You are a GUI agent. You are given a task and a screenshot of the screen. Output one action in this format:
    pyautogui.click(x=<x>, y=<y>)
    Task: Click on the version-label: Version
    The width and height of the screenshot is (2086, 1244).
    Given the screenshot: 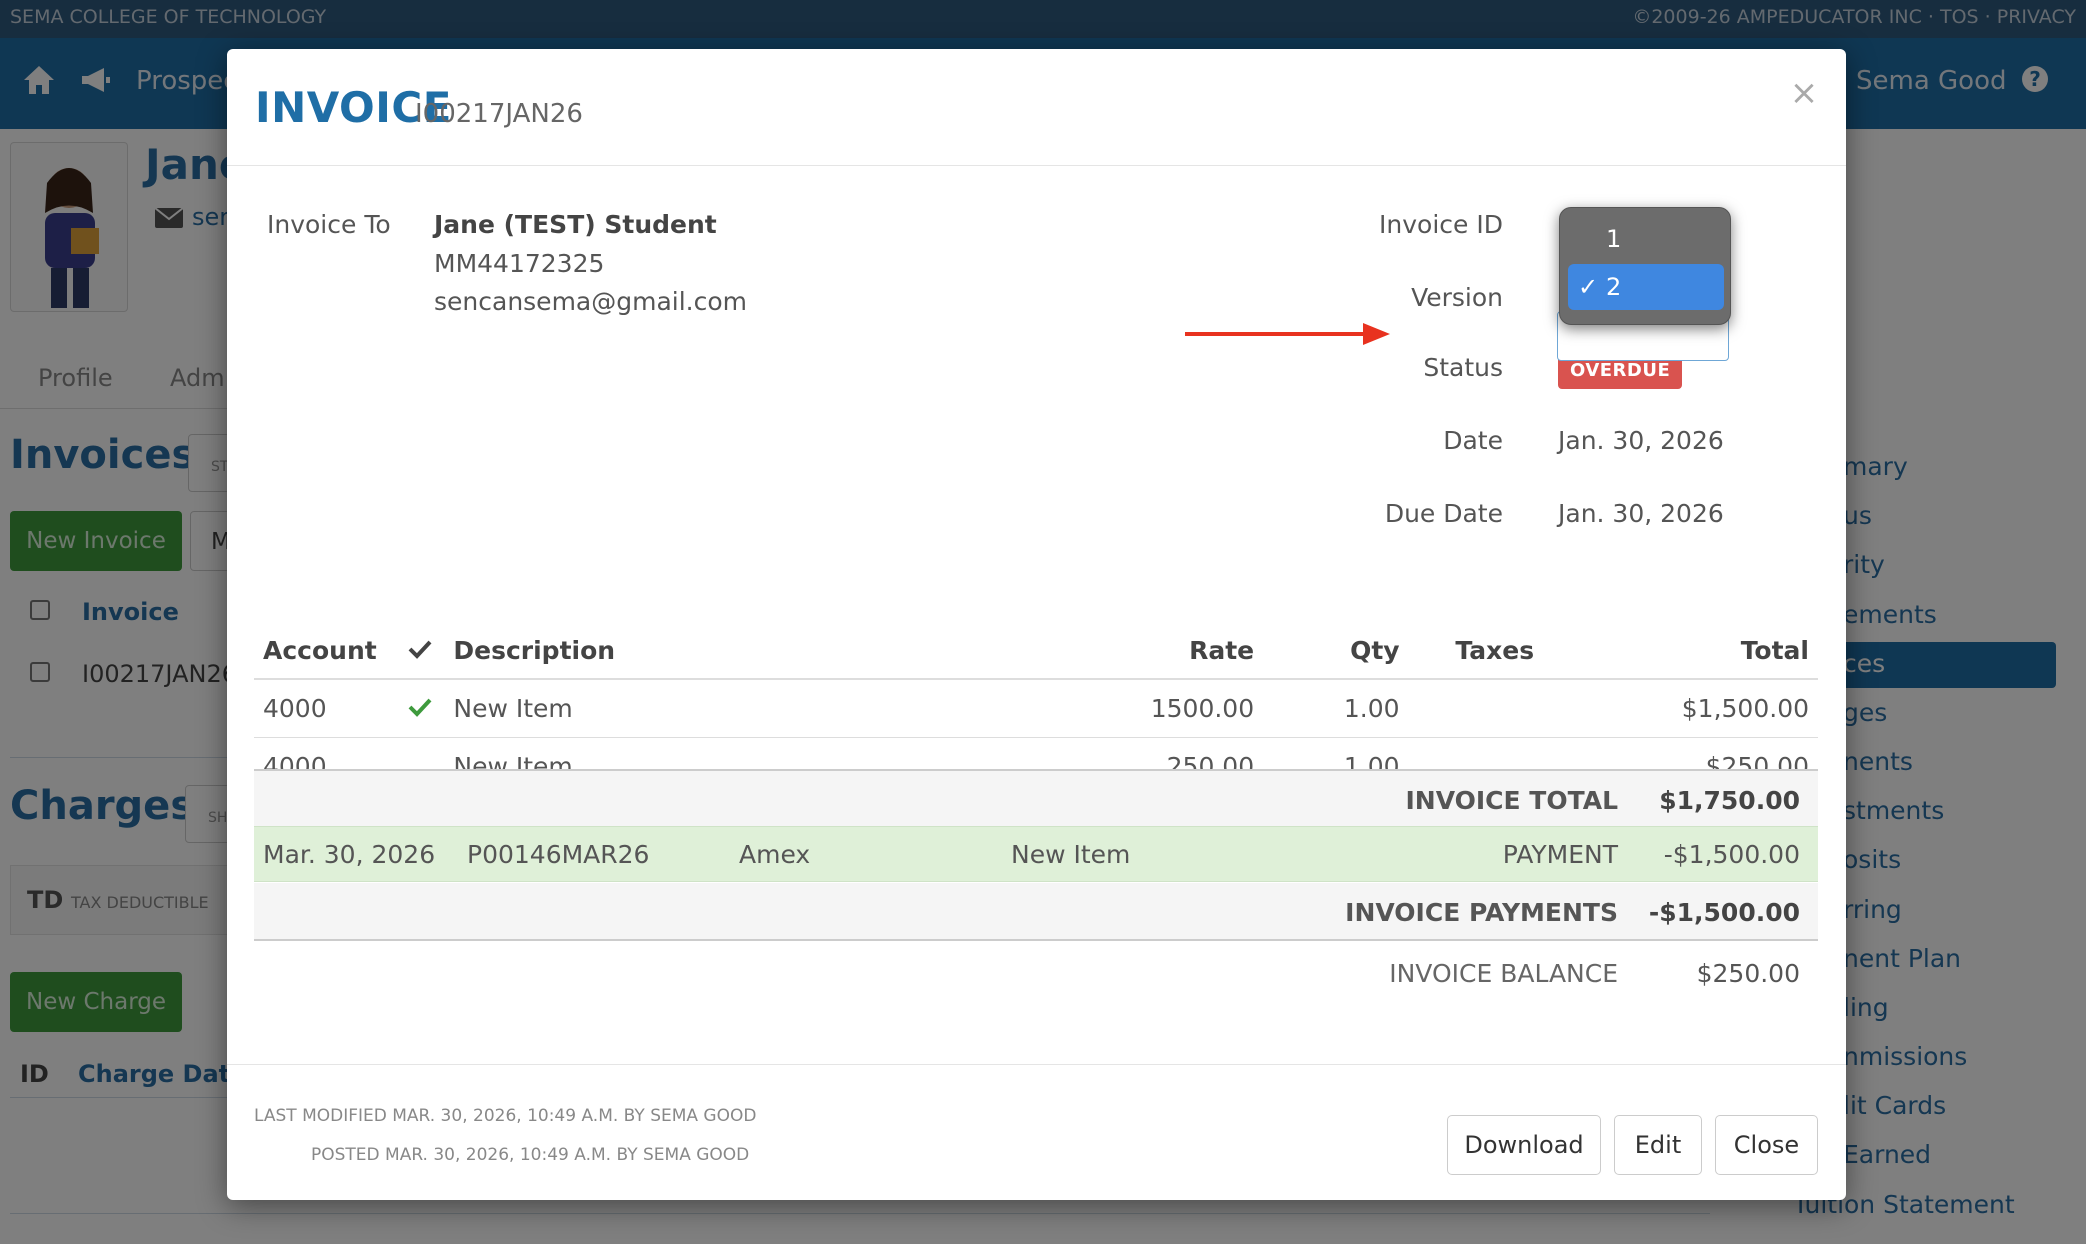 What is the action you would take?
    pyautogui.click(x=1457, y=297)
    